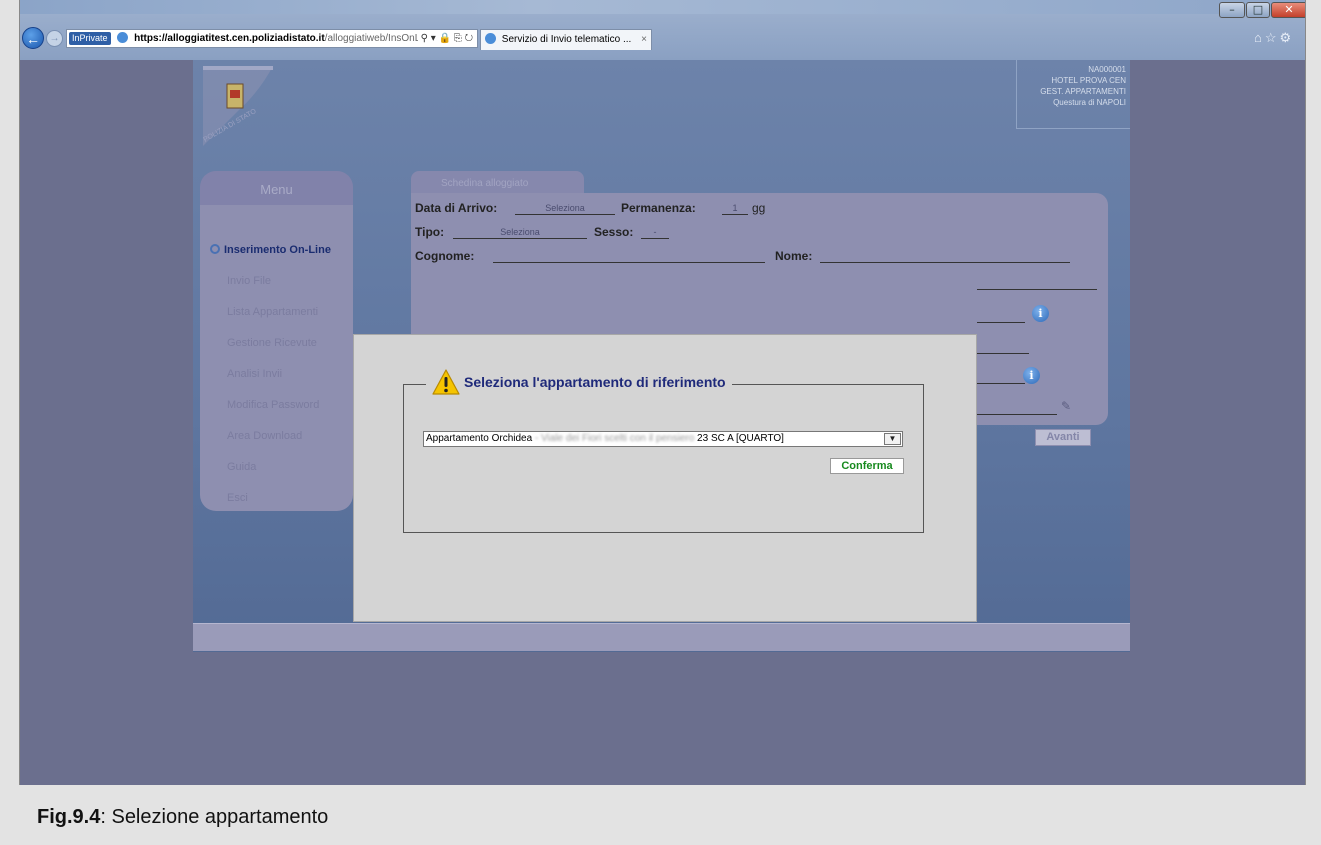 Image resolution: width=1321 pixels, height=845 pixels. Describe the element at coordinates (614, 232) in the screenshot. I see `sex-label: Sesso:` at that location.